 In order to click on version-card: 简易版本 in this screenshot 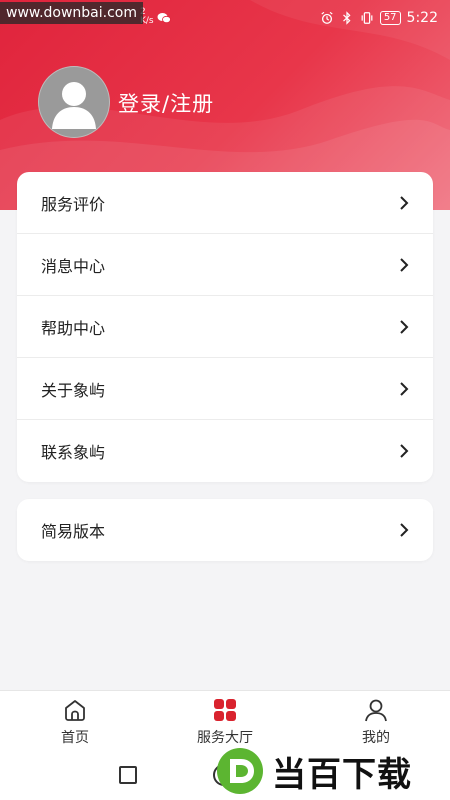, I will do `click(225, 530)`.